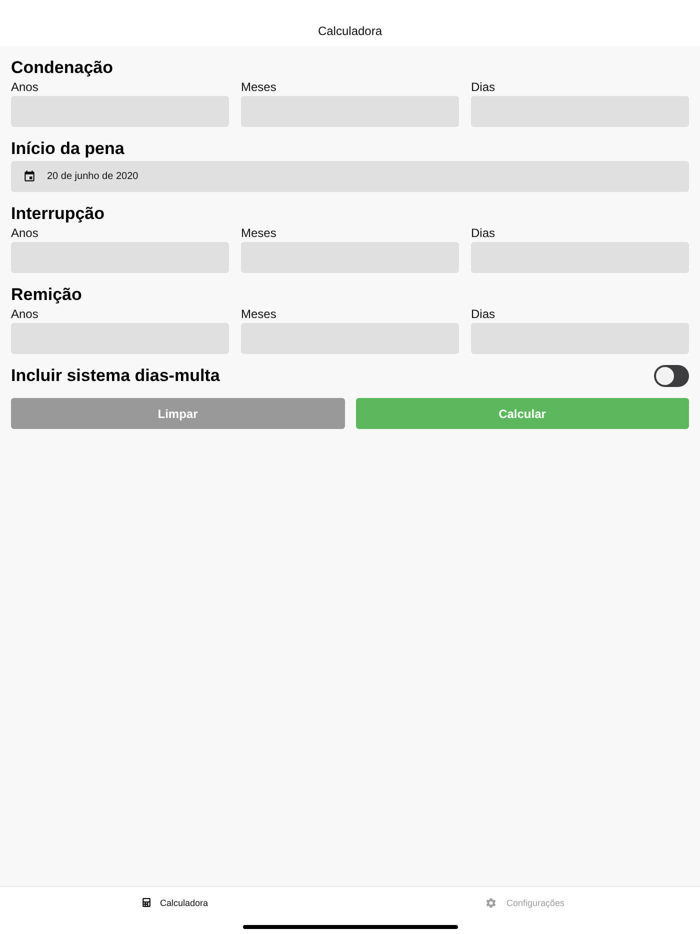 Image resolution: width=700 pixels, height=934 pixels. What do you see at coordinates (58, 214) in the screenshot?
I see `section-title: Interrupção` at bounding box center [58, 214].